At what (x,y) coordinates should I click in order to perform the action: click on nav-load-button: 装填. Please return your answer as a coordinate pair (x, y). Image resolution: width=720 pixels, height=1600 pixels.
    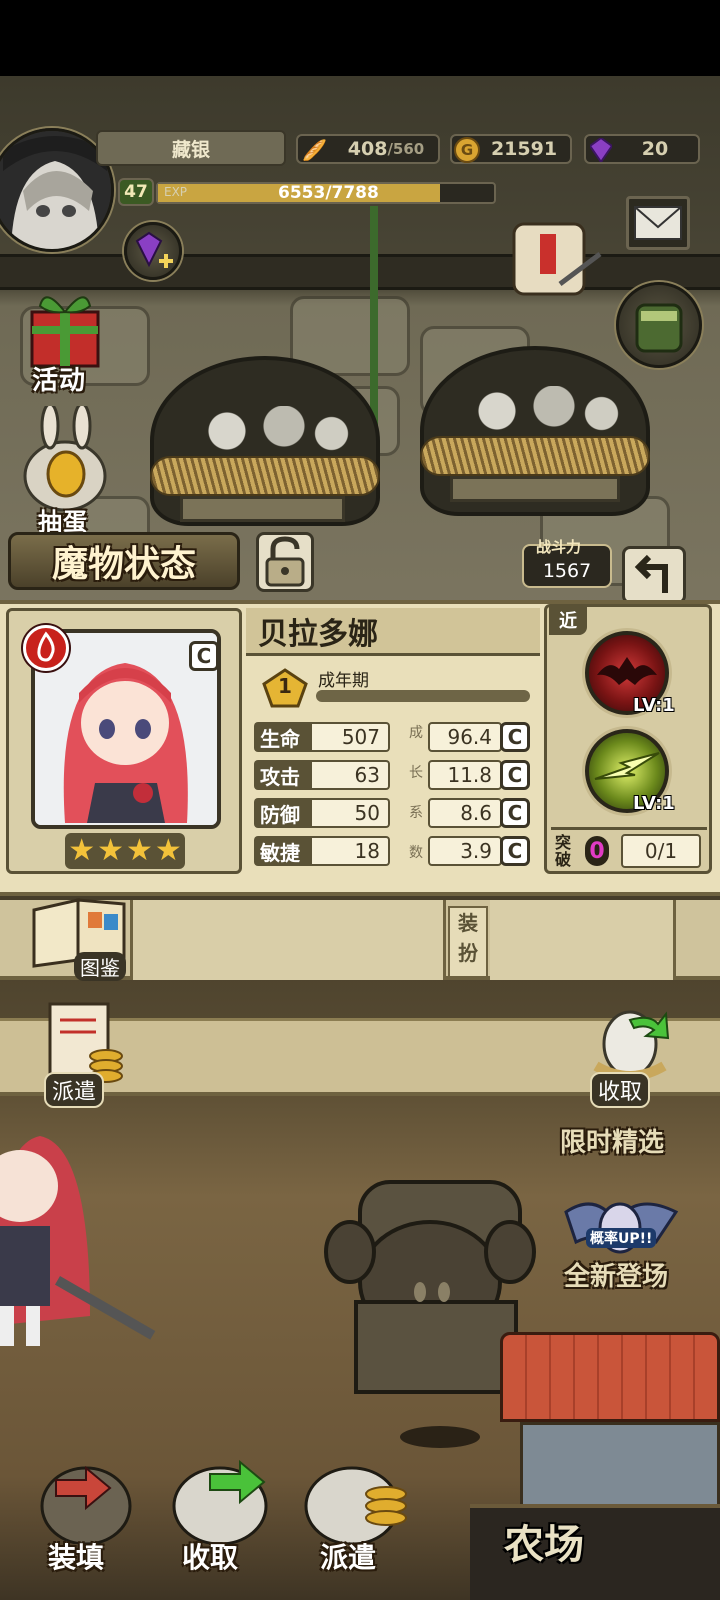
    Looking at the image, I should click on (85, 1514).